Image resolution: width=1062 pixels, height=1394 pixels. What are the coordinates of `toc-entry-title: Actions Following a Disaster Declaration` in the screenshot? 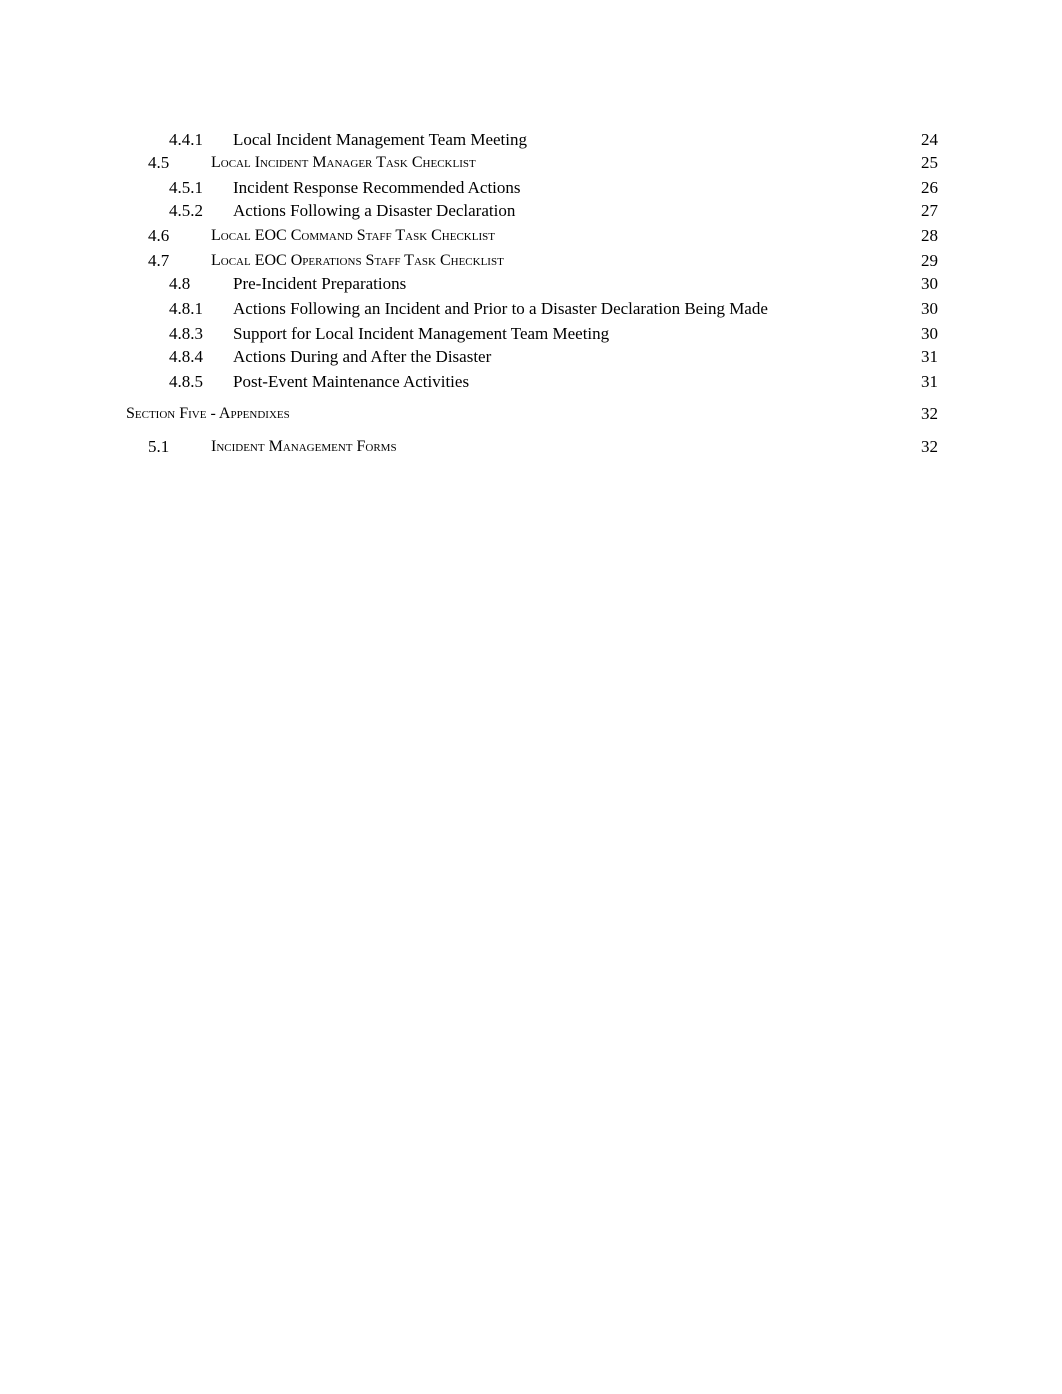 It's located at (374, 211).